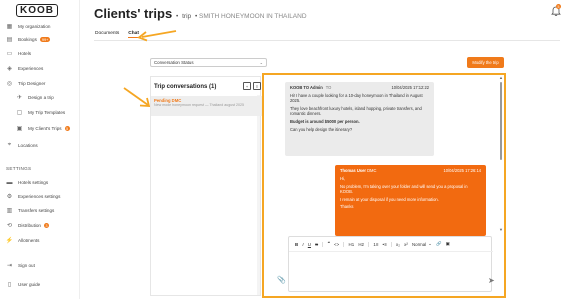 Image resolution: width=566 pixels, height=299 pixels. What do you see at coordinates (133, 13) in the screenshot?
I see `page-title-text: Clients' trips` at bounding box center [133, 13].